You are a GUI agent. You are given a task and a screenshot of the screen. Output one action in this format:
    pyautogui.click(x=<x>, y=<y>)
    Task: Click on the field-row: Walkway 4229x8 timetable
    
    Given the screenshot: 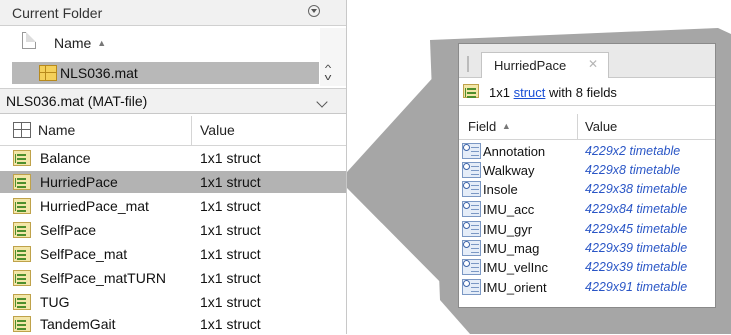 What is the action you would take?
    pyautogui.click(x=587, y=170)
    